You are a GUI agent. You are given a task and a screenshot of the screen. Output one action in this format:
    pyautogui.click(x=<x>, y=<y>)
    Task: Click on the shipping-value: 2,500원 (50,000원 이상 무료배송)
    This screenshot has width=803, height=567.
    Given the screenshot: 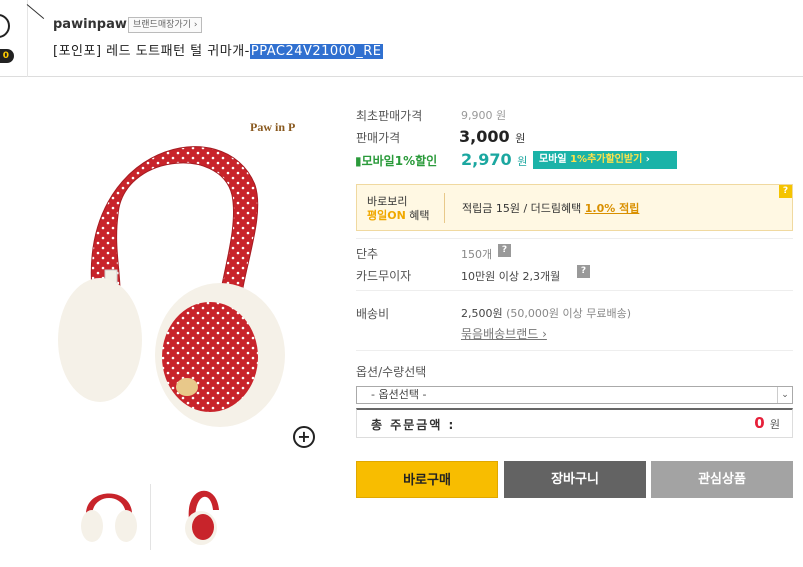 What is the action you would take?
    pyautogui.click(x=546, y=313)
    